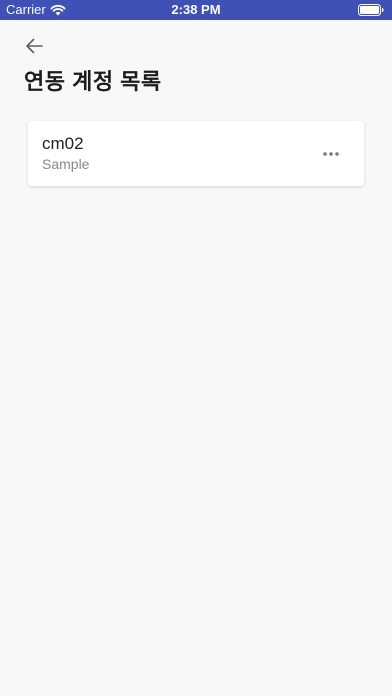 The image size is (392, 696). I want to click on more-options-button, so click(331, 153).